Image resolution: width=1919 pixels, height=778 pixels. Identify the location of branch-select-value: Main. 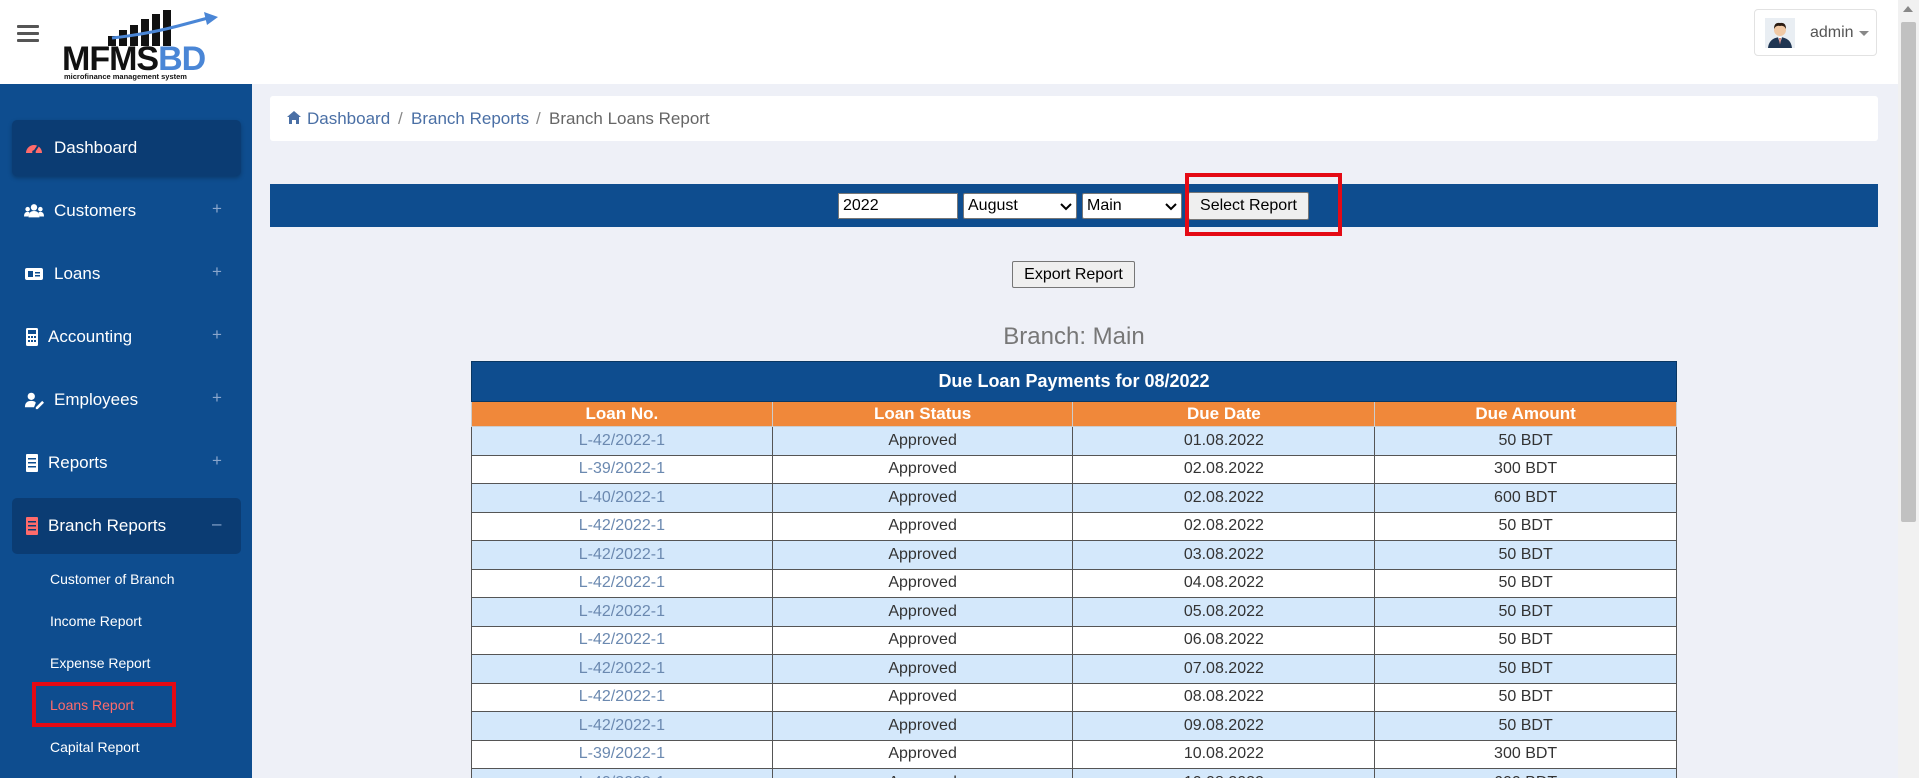
(1104, 205).